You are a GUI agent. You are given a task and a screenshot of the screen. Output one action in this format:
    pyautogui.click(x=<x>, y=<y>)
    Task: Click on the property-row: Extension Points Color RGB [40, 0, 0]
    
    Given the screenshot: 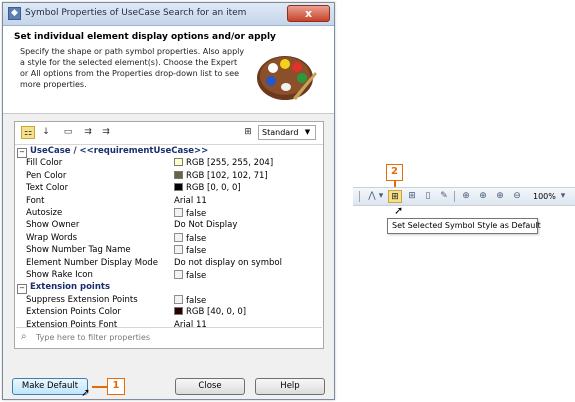 What is the action you would take?
    pyautogui.click(x=169, y=312)
    